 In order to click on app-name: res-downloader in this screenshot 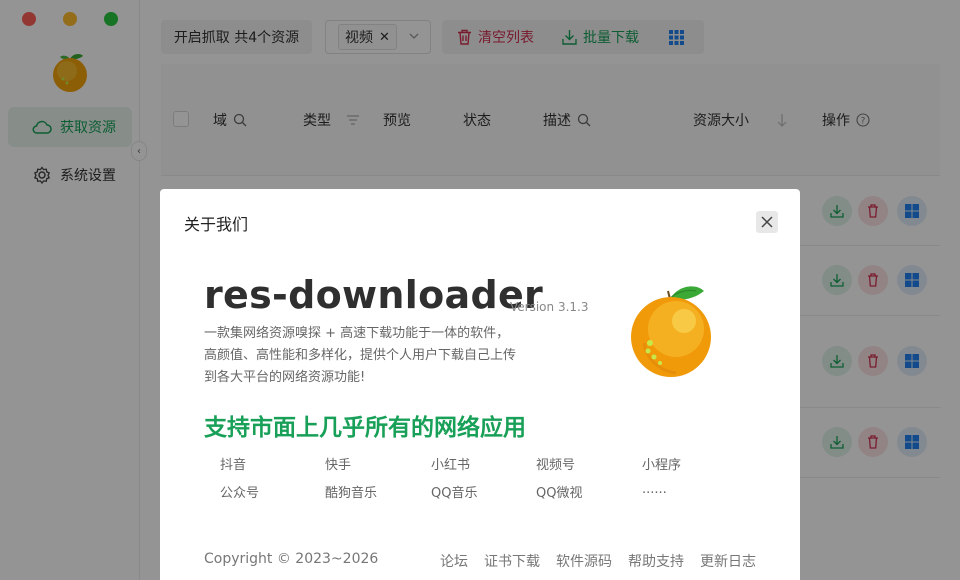, I will do `click(374, 295)`.